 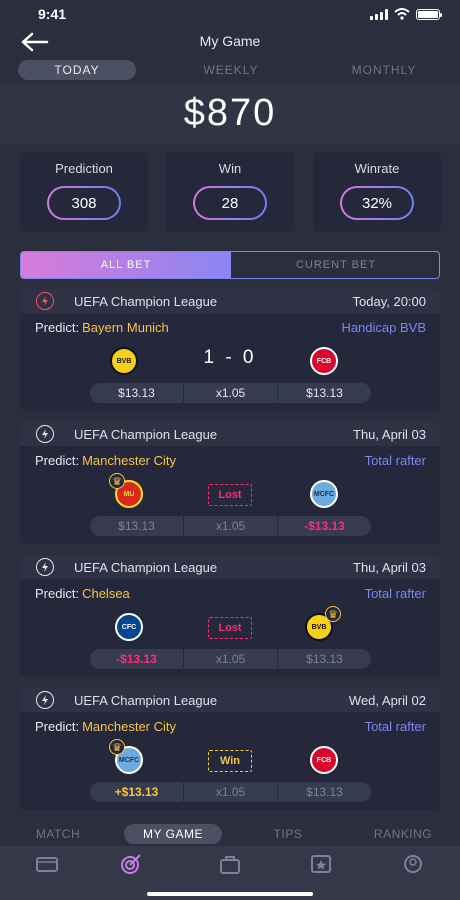 I want to click on bottom-tabs: MATCH MY GAME TIPS RANKING, so click(x=230, y=834).